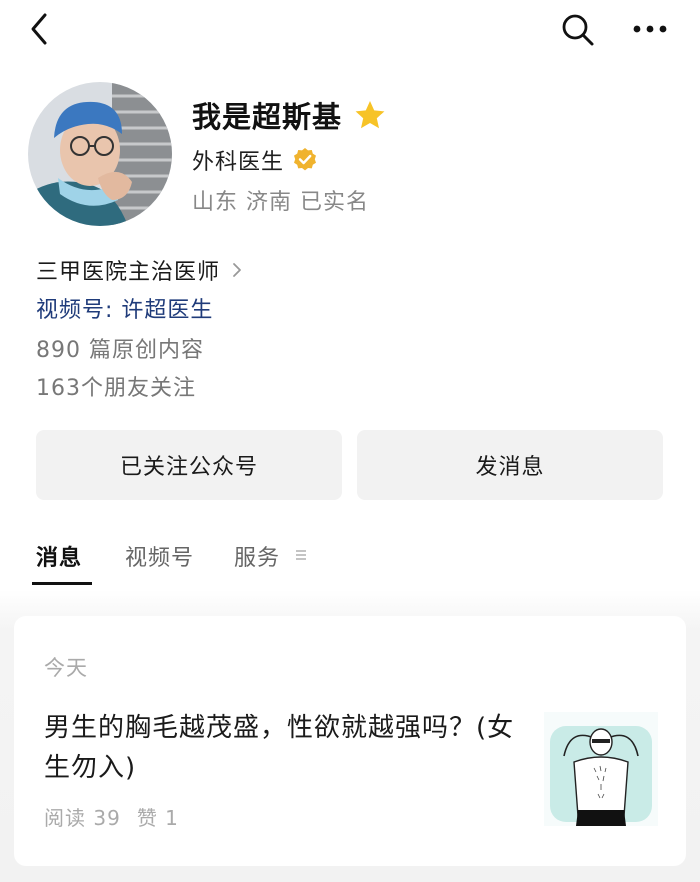 Image resolution: width=700 pixels, height=882 pixels. Describe the element at coordinates (124, 308) in the screenshot. I see `video-channel-link: 视频号: 许超医生` at that location.